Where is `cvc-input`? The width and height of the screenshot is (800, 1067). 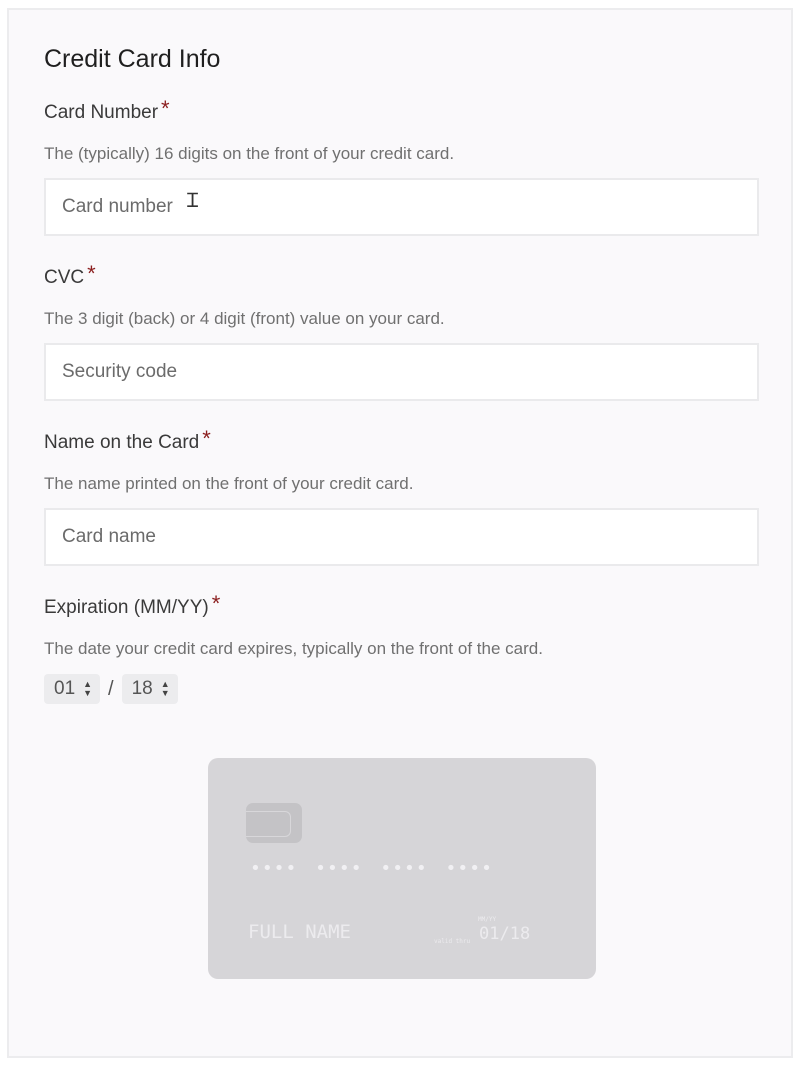 cvc-input is located at coordinates (401, 372).